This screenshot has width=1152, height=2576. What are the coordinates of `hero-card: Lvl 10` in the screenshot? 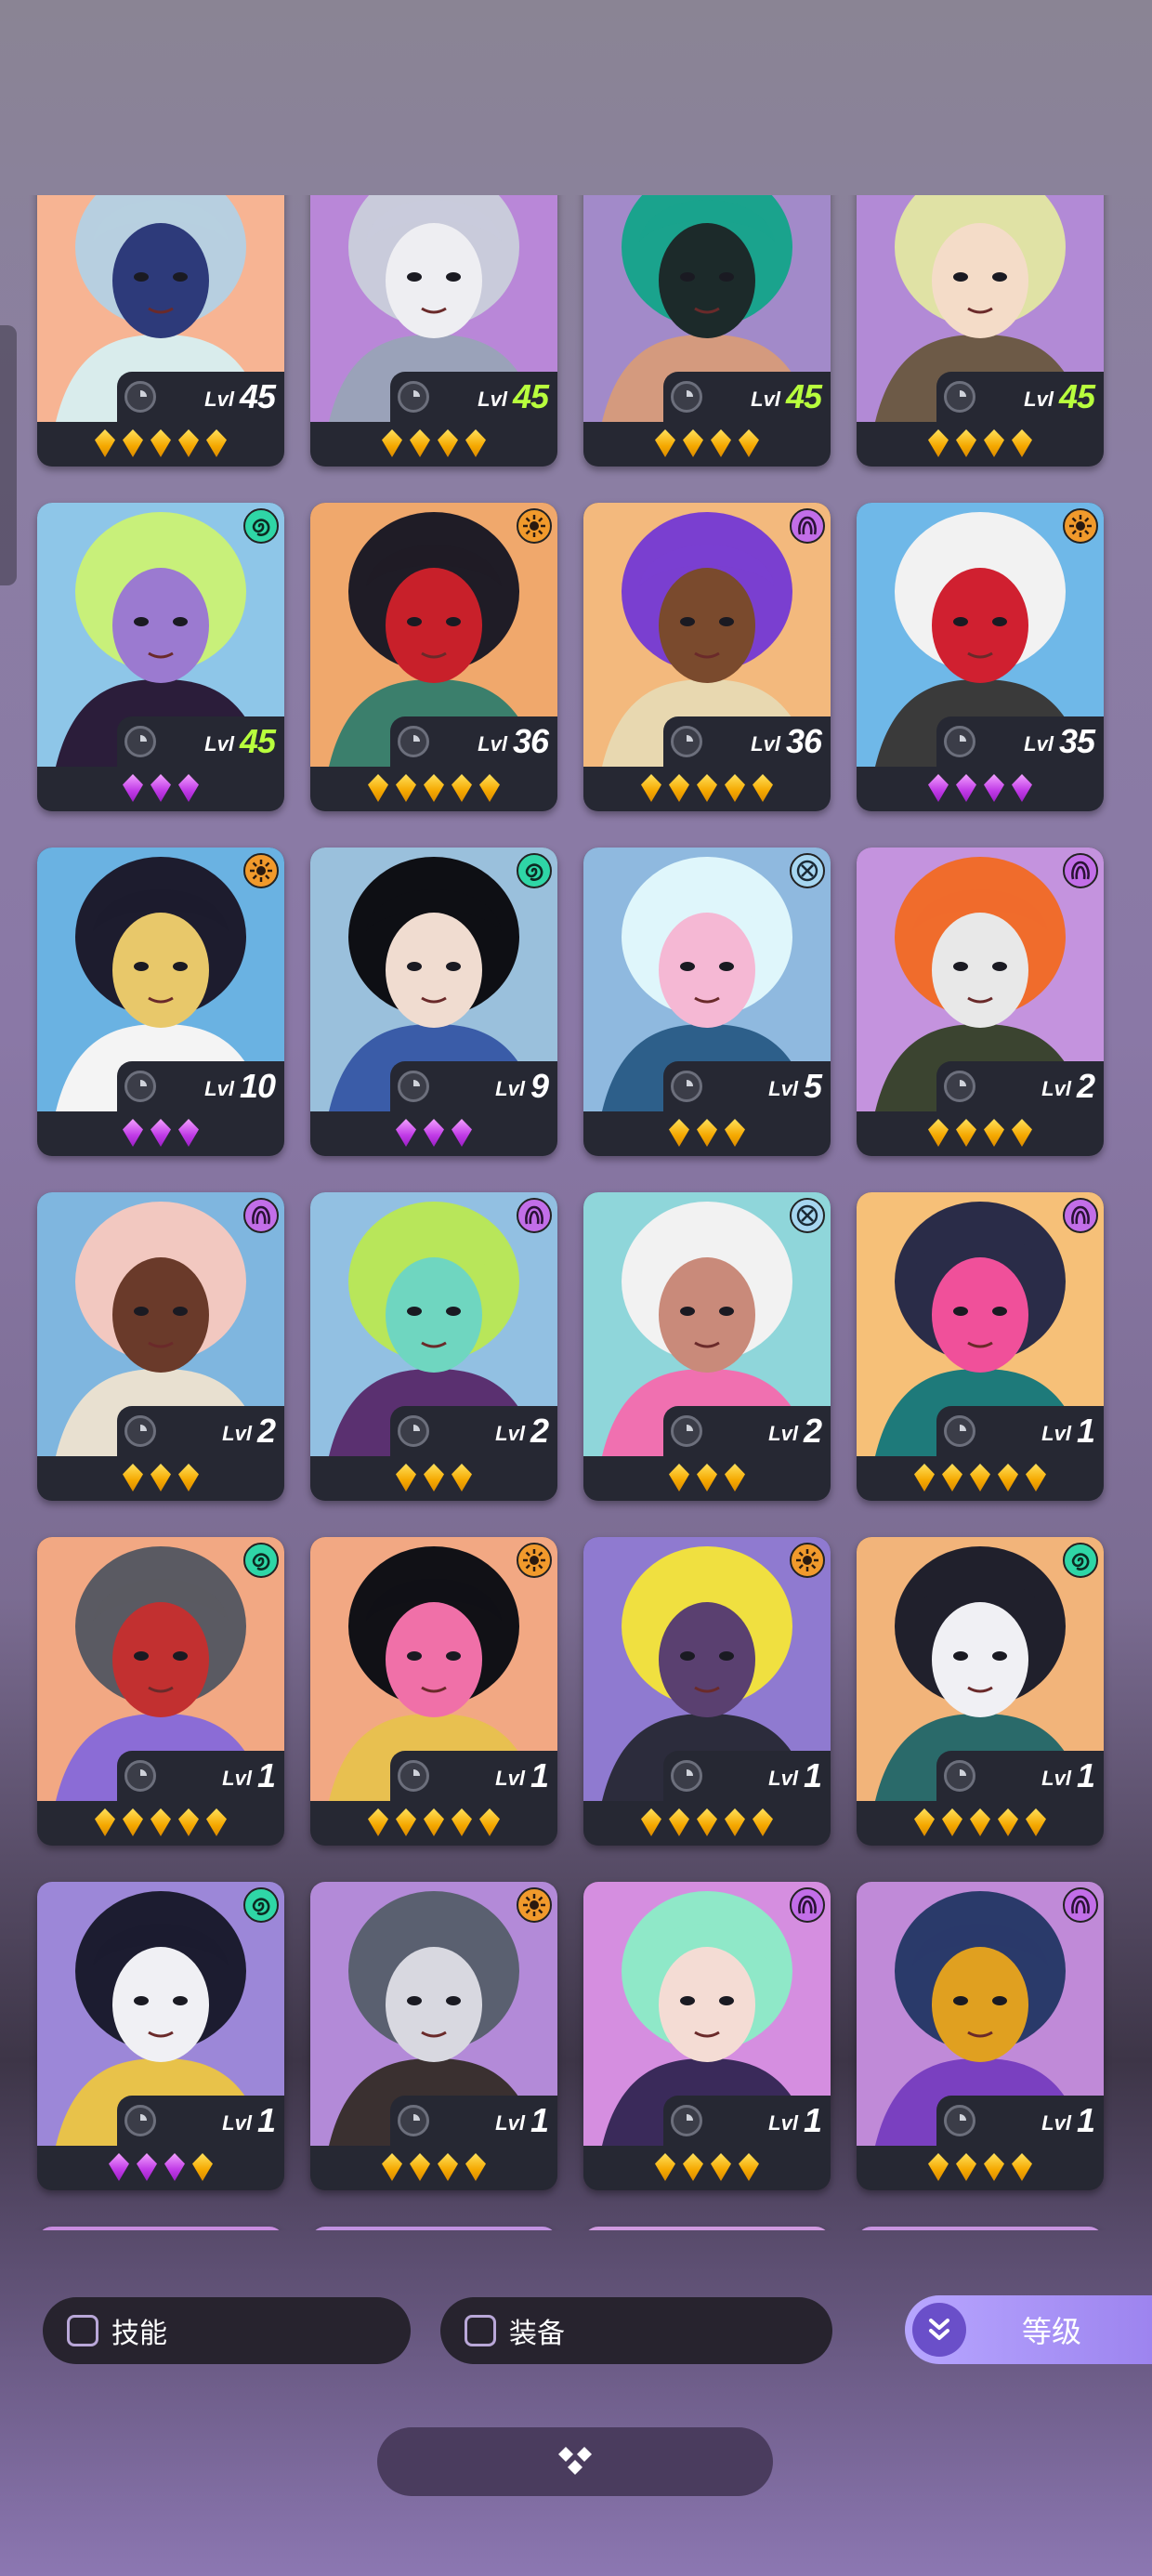 It's located at (160, 1002).